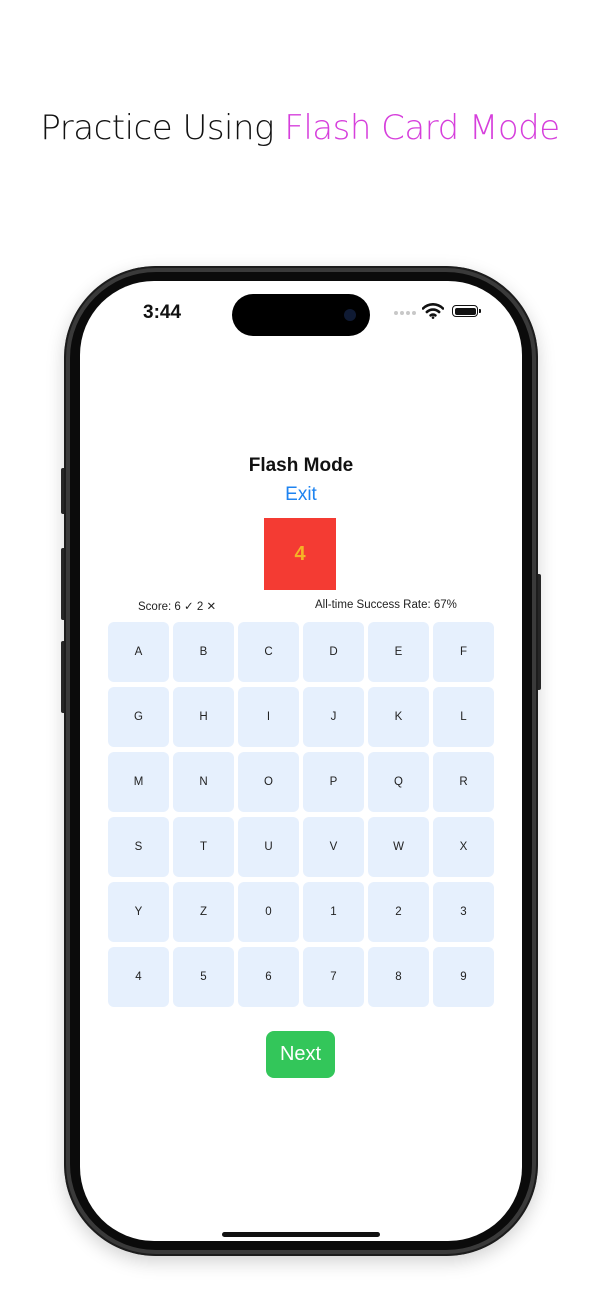 Image resolution: width=600 pixels, height=1300 pixels. Describe the element at coordinates (268, 652) in the screenshot. I see `answer-key-c: C` at that location.